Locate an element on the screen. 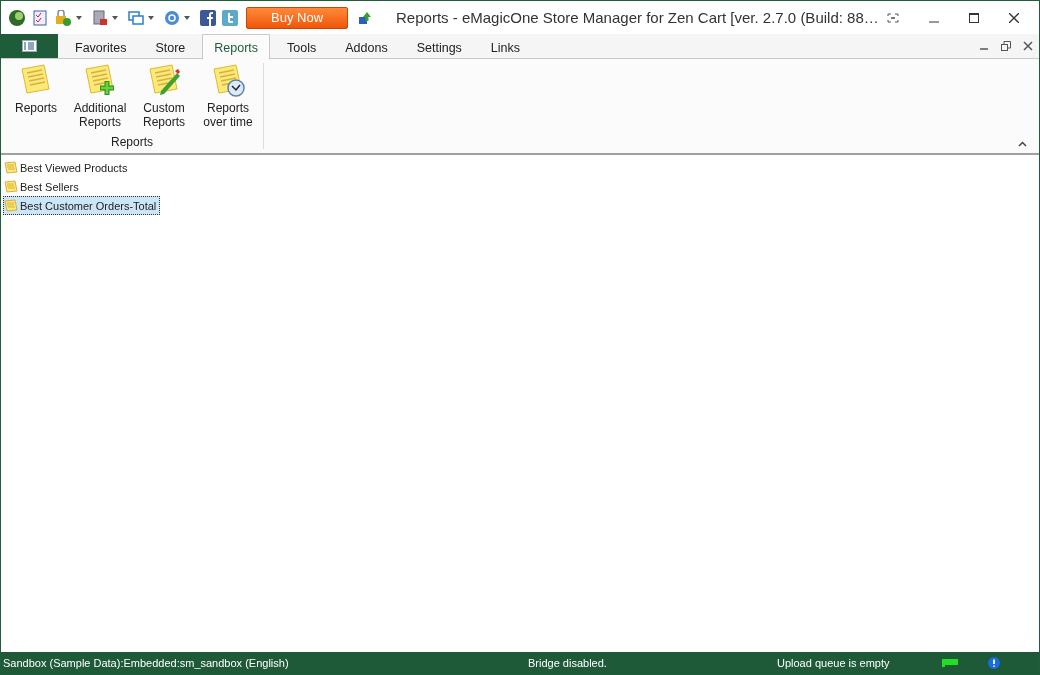 The width and height of the screenshot is (1040, 675). report-item: Best Viewed Products is located at coordinates (67, 167).